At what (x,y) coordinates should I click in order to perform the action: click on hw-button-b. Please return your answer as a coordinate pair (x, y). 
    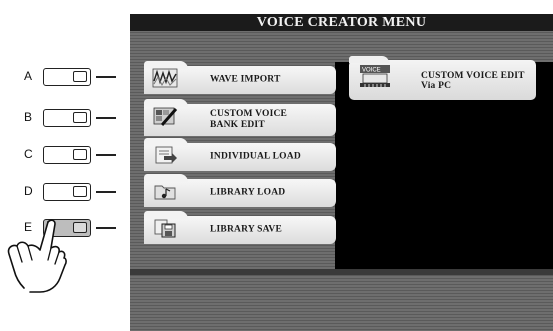
    Looking at the image, I should click on (67, 118).